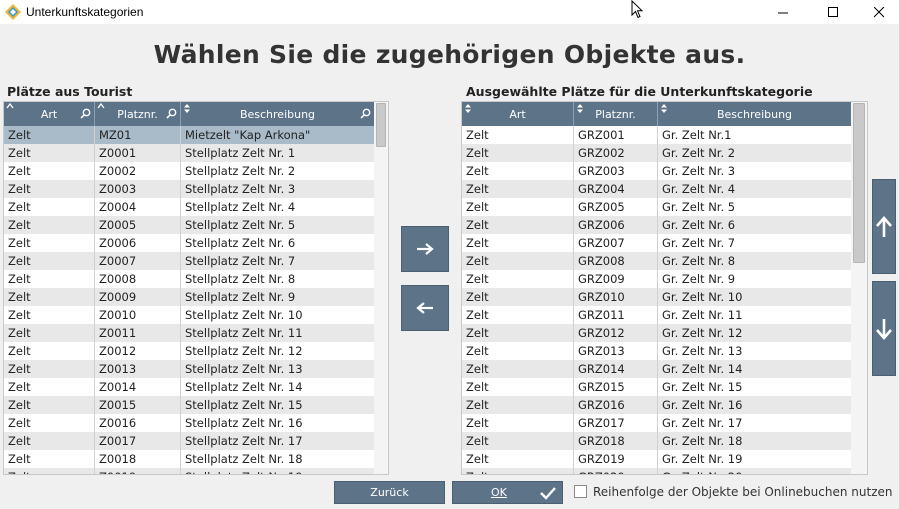  What do you see at coordinates (656, 441) in the screenshot?
I see `table-row: Zelt GRZ018 Gr. Zelt Nr. 18` at bounding box center [656, 441].